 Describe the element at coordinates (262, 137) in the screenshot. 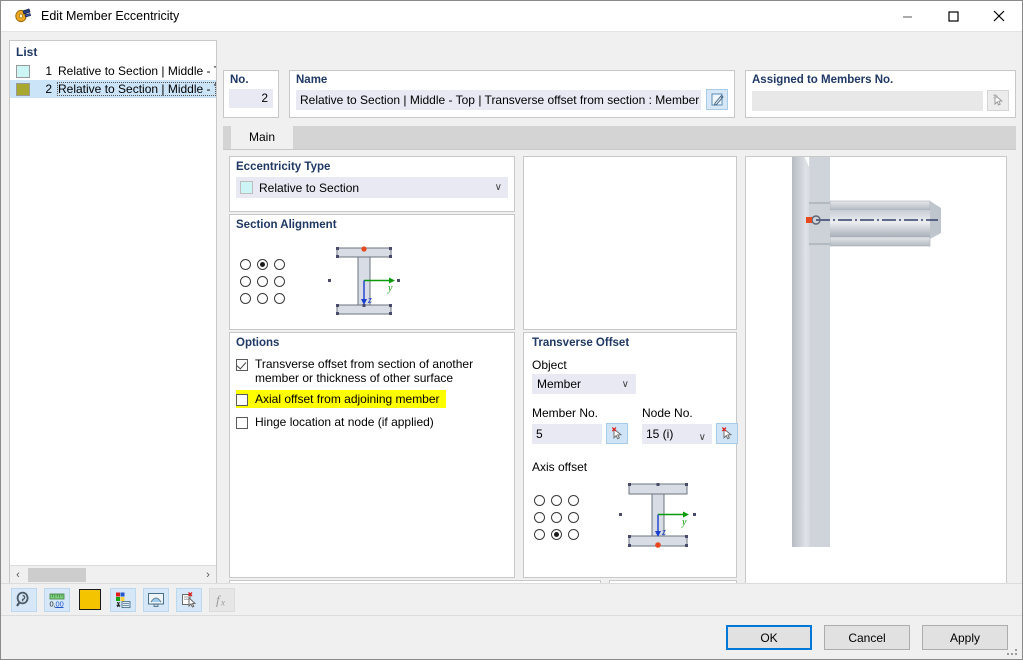

I see `tab-main: Main` at that location.